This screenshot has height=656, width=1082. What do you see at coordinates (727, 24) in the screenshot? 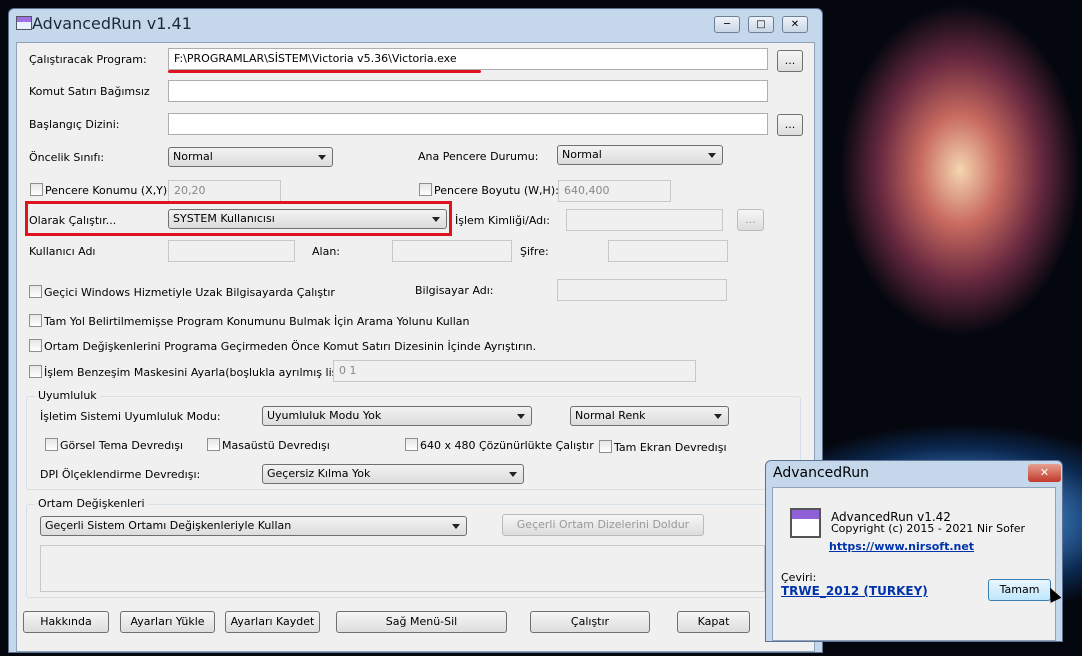
I see `minimize-button: ─` at bounding box center [727, 24].